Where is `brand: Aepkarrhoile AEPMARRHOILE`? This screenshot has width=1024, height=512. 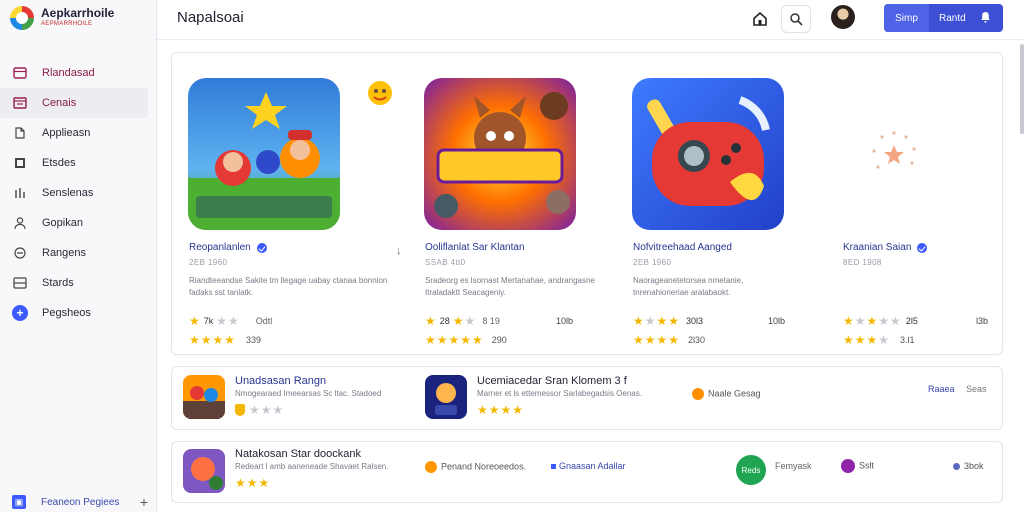
brand: Aepkarrhoile AEPMARRHOILE is located at coordinates (62, 18).